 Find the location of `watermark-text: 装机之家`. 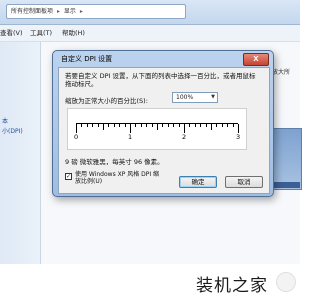

watermark-text: 装机之家 is located at coordinates (232, 286).